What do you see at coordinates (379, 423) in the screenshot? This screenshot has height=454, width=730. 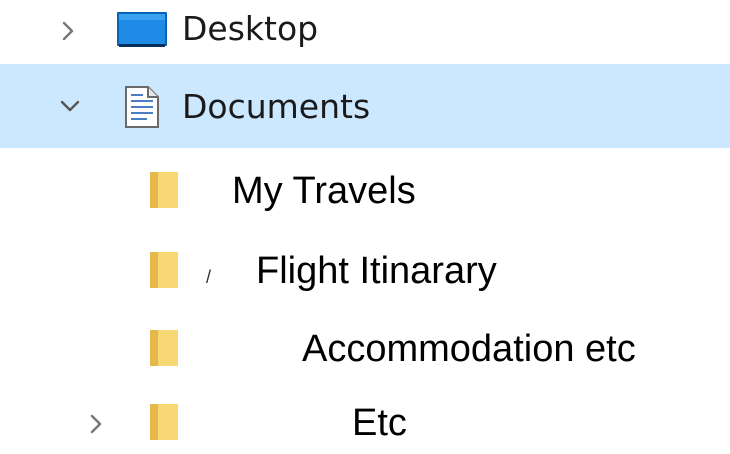 I see `tree-item-label-etc: Etc` at bounding box center [379, 423].